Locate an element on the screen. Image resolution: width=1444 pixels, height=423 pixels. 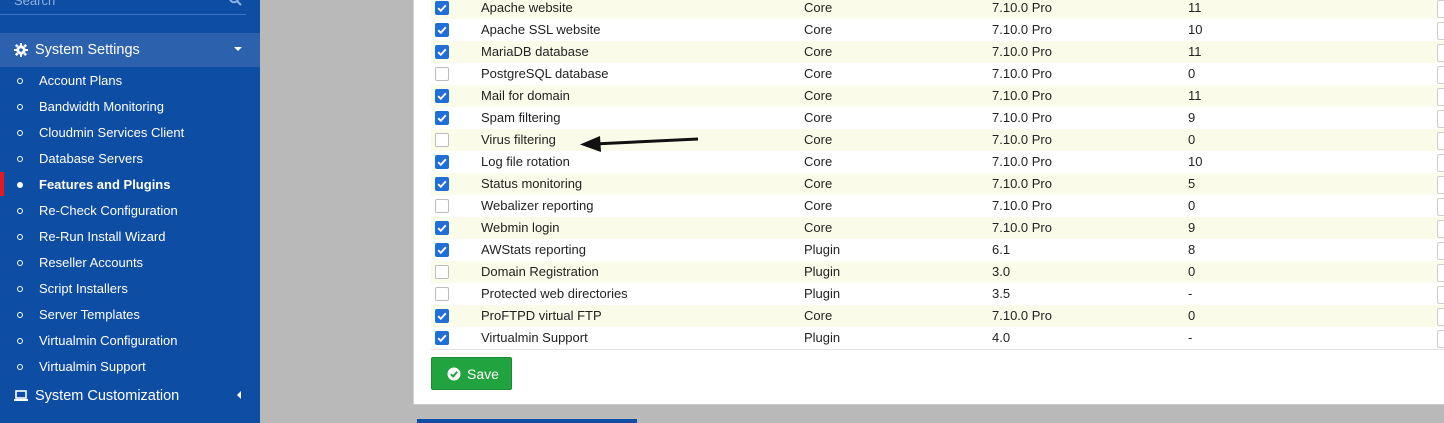
search-icon is located at coordinates (235, 3).